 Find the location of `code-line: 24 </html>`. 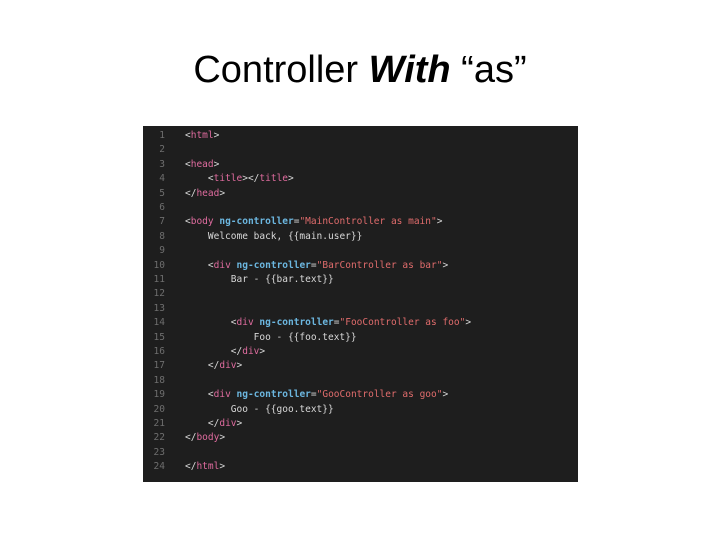

code-line: 24 </html> is located at coordinates (360, 467).